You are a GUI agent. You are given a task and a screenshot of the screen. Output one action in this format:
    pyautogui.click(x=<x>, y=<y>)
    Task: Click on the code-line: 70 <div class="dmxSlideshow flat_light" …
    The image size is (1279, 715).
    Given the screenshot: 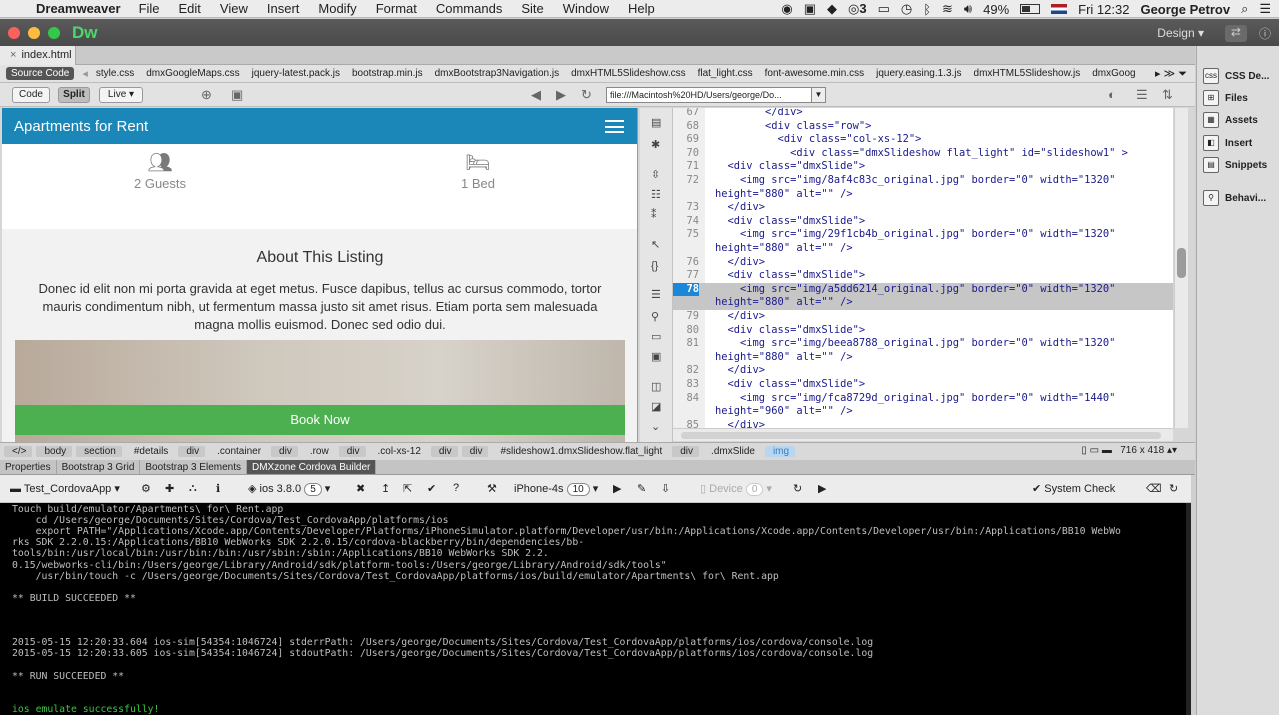 What is the action you would take?
    pyautogui.click(x=900, y=154)
    